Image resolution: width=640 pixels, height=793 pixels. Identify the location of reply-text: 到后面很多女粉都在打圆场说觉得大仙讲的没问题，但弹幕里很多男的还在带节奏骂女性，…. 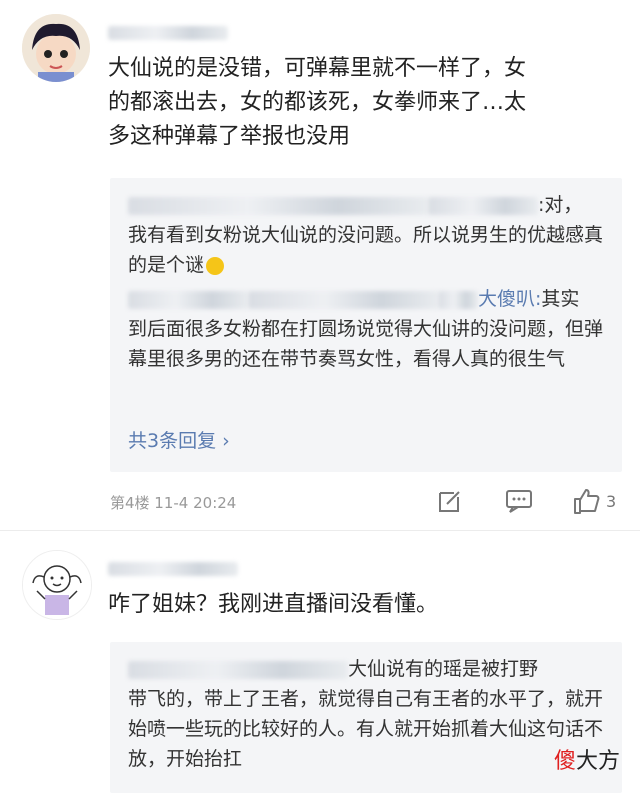
(366, 344).